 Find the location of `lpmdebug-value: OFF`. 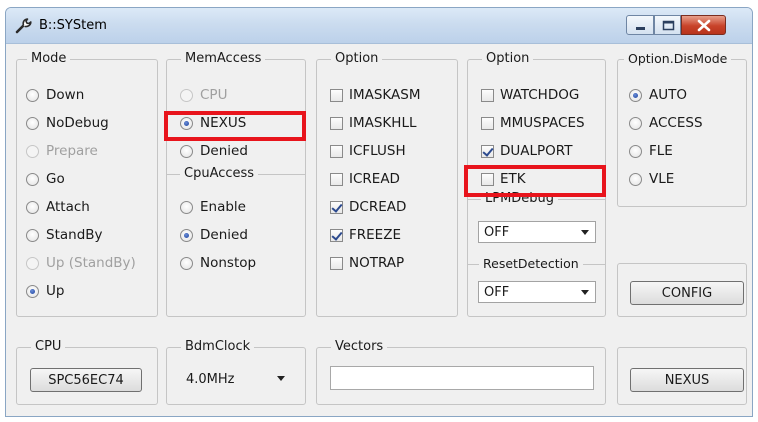

lpmdebug-value: OFF is located at coordinates (497, 232).